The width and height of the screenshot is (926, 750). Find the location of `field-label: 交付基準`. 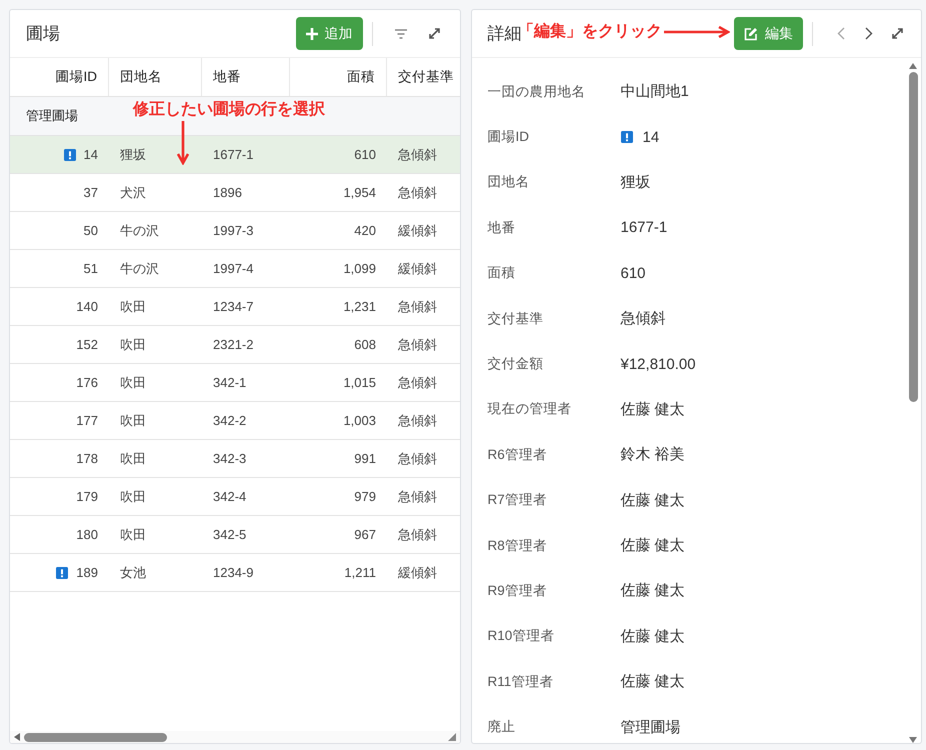

field-label: 交付基準 is located at coordinates (516, 319).